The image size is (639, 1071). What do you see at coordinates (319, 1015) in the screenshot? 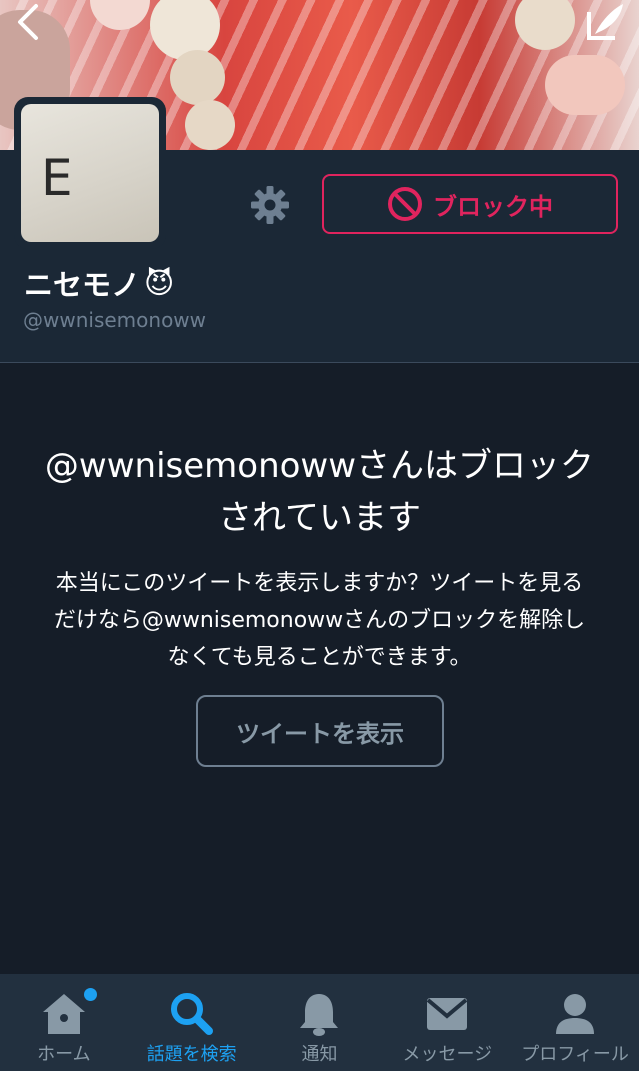
I see `bell-icon` at bounding box center [319, 1015].